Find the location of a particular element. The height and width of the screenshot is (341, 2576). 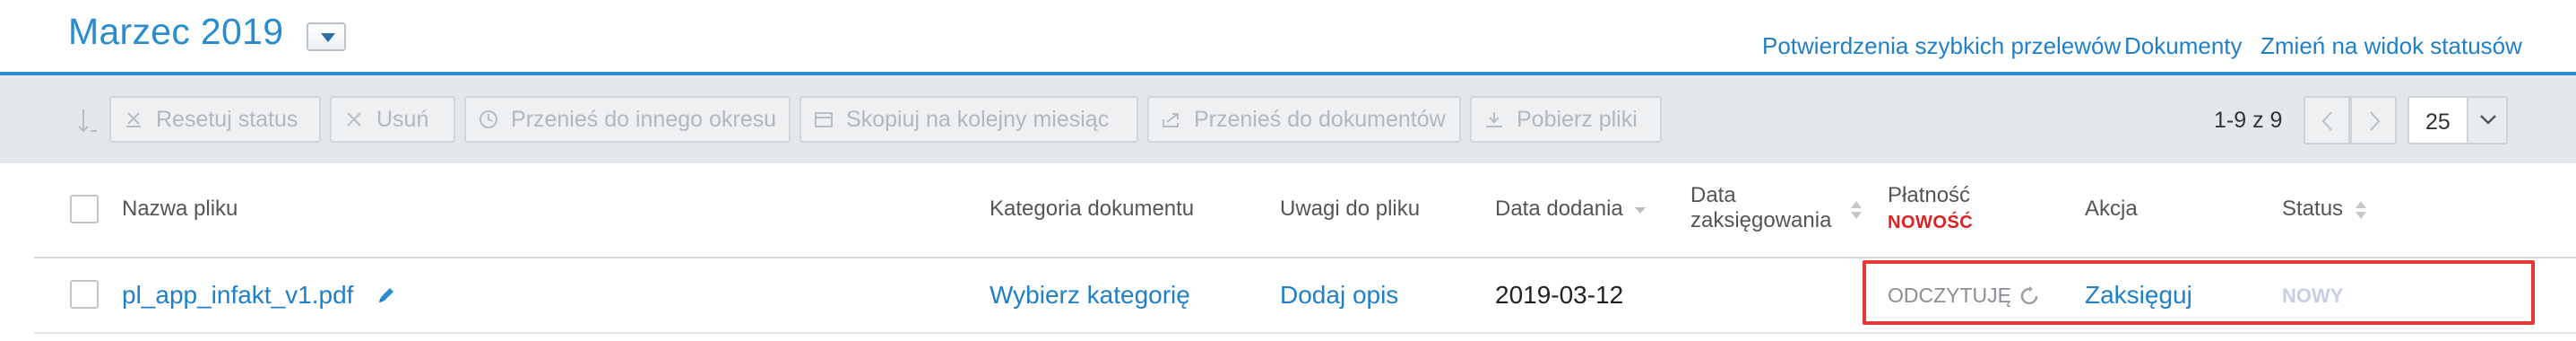

table-header-divider is located at coordinates (1305, 257).